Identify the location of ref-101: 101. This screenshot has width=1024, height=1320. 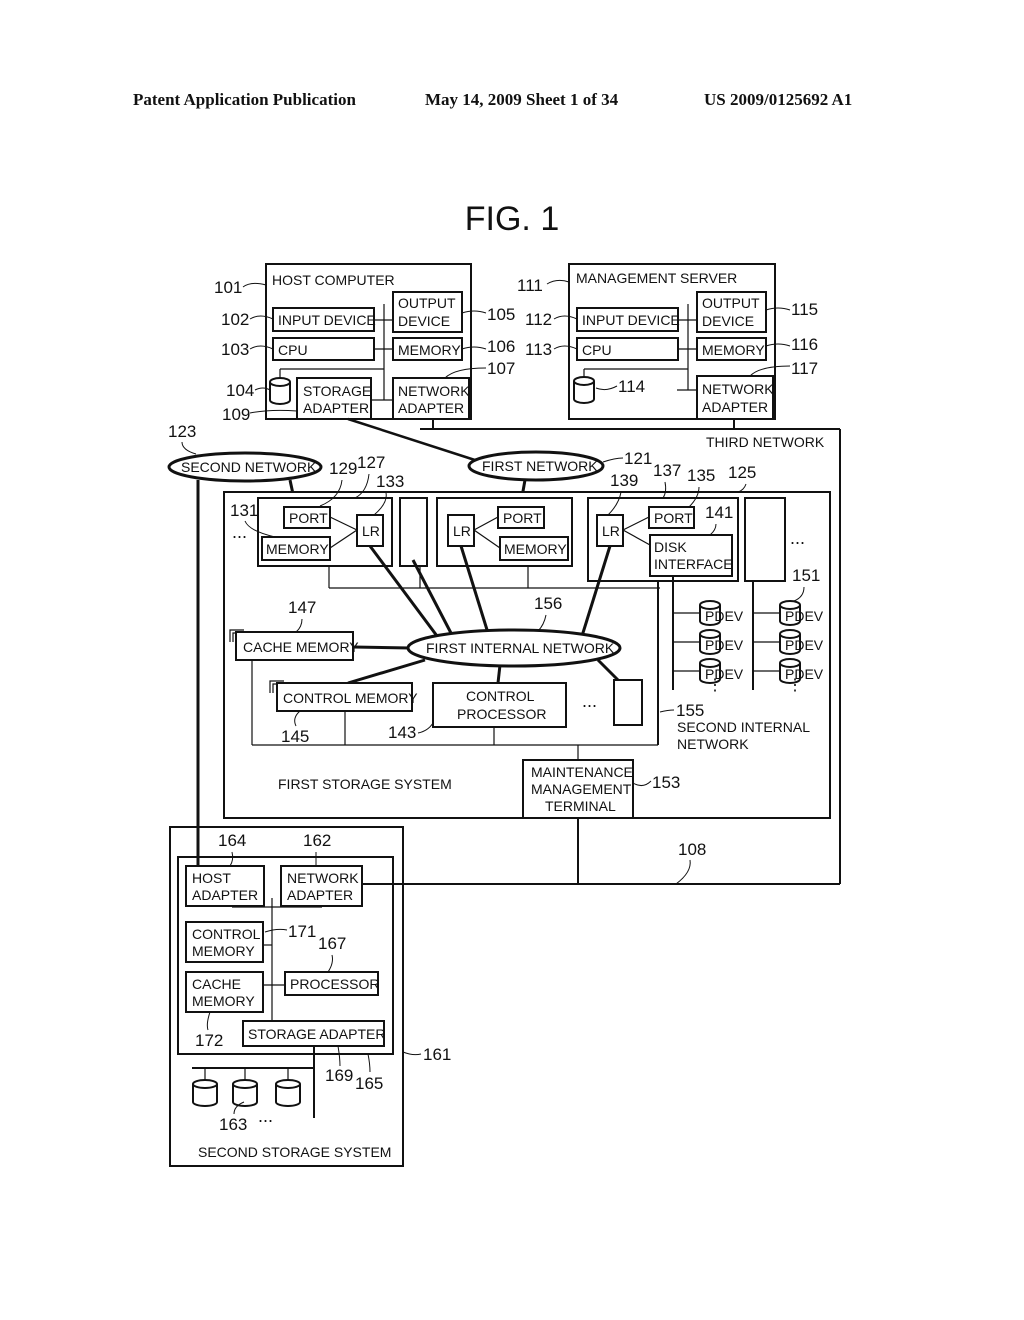
(228, 287).